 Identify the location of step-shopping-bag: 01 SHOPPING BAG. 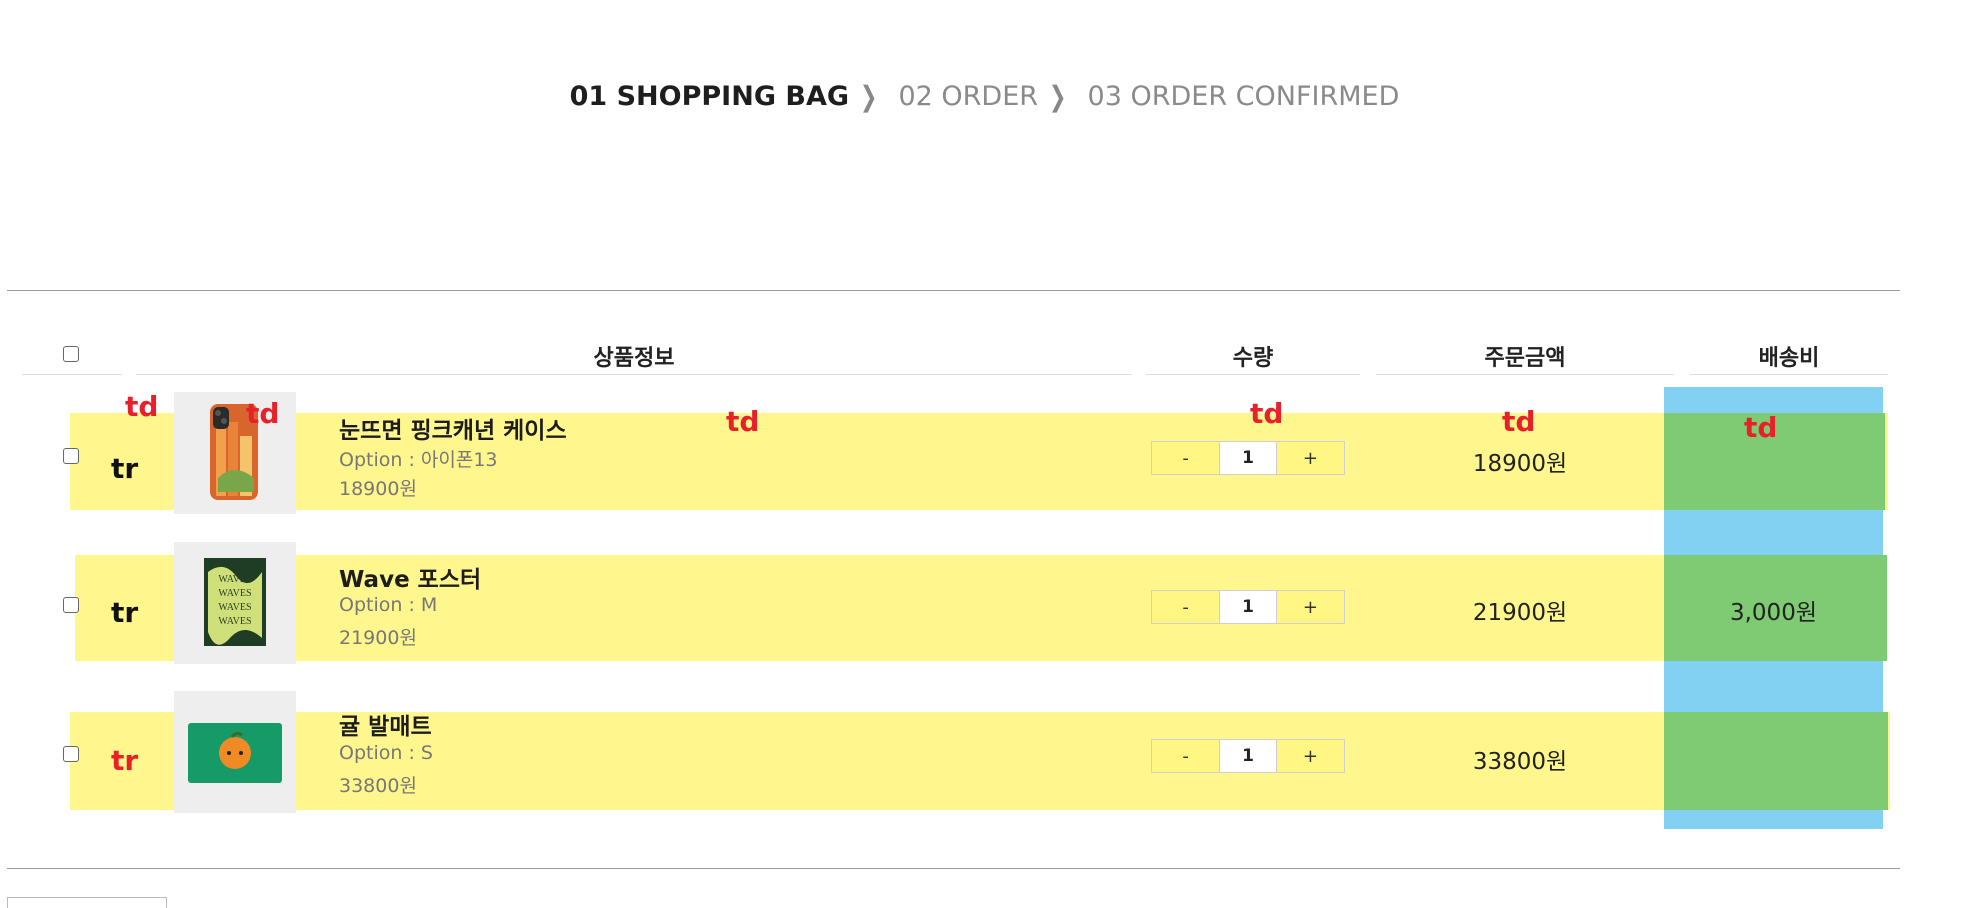
(709, 96).